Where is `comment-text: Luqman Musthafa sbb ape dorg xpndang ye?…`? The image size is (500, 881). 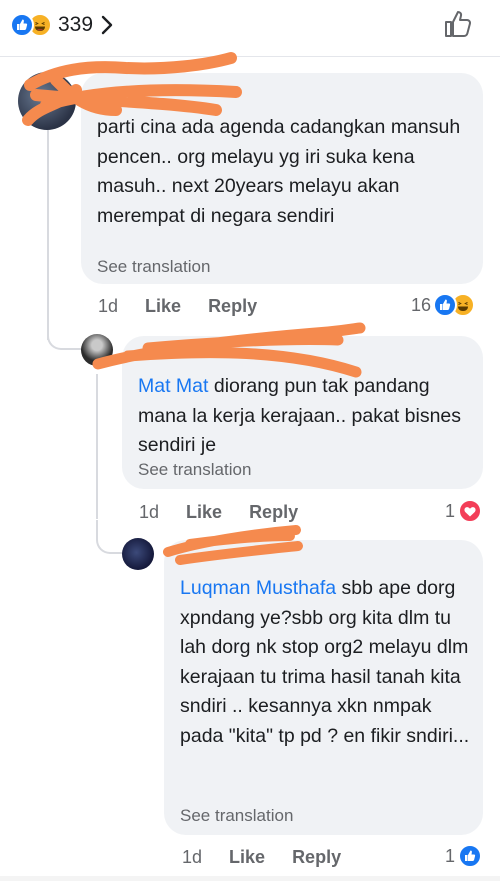 comment-text: Luqman Musthafa sbb ape dorg xpndang ye?… is located at coordinates (325, 662).